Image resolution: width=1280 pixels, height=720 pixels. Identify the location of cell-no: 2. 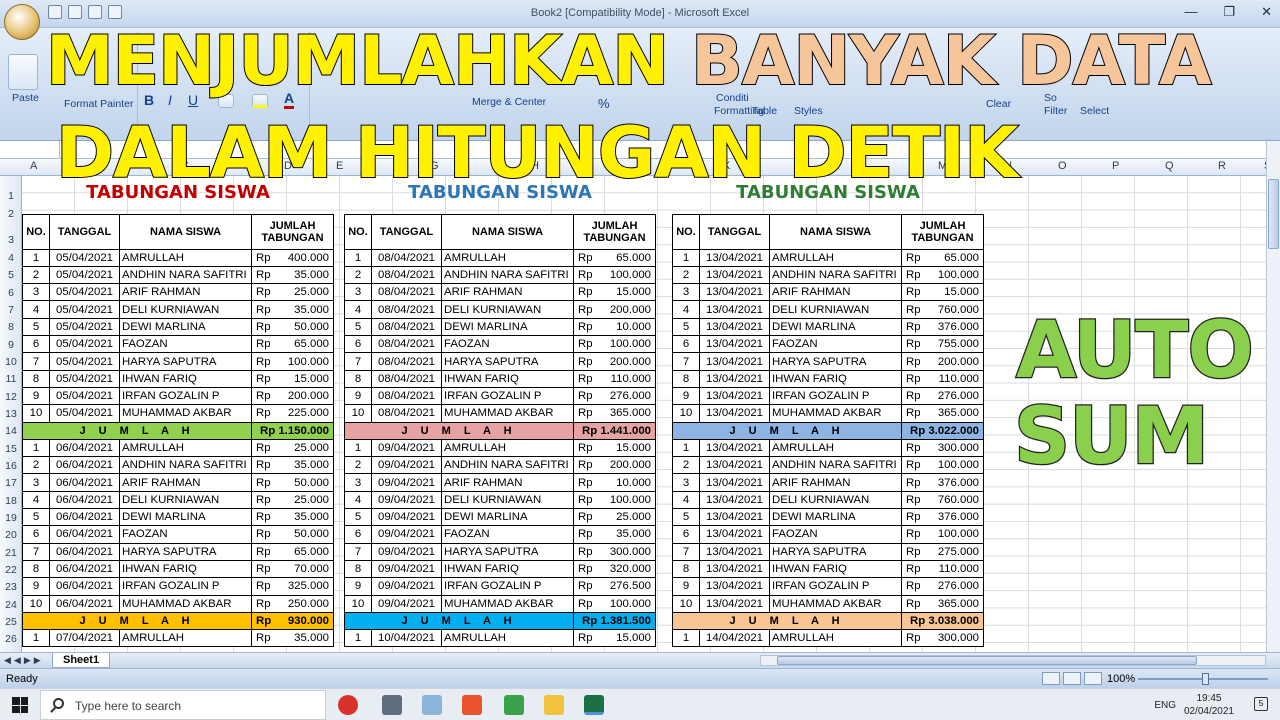
(686, 275).